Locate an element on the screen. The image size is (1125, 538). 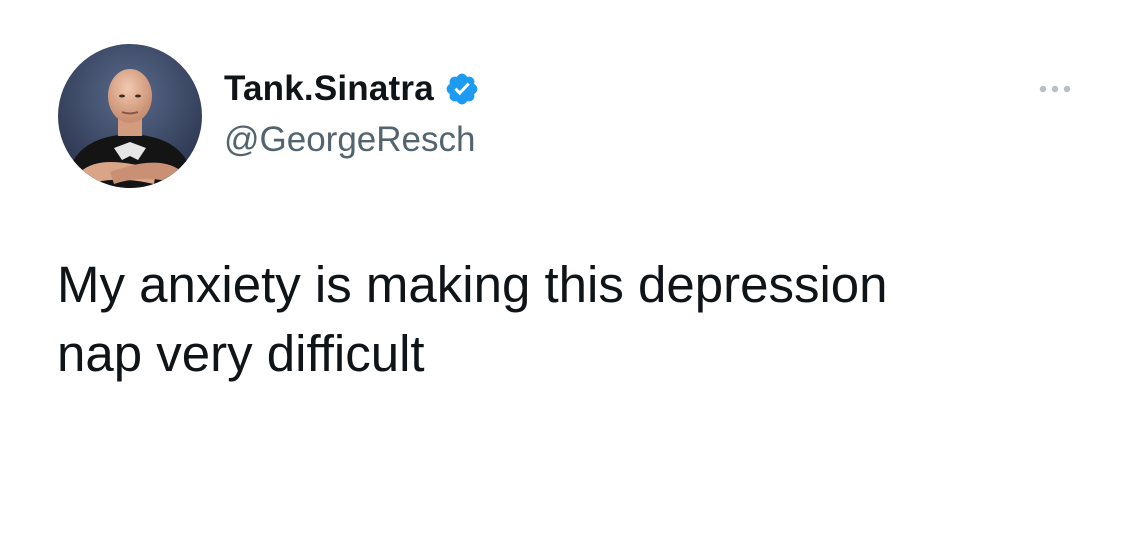
avatar is located at coordinates (130, 116).